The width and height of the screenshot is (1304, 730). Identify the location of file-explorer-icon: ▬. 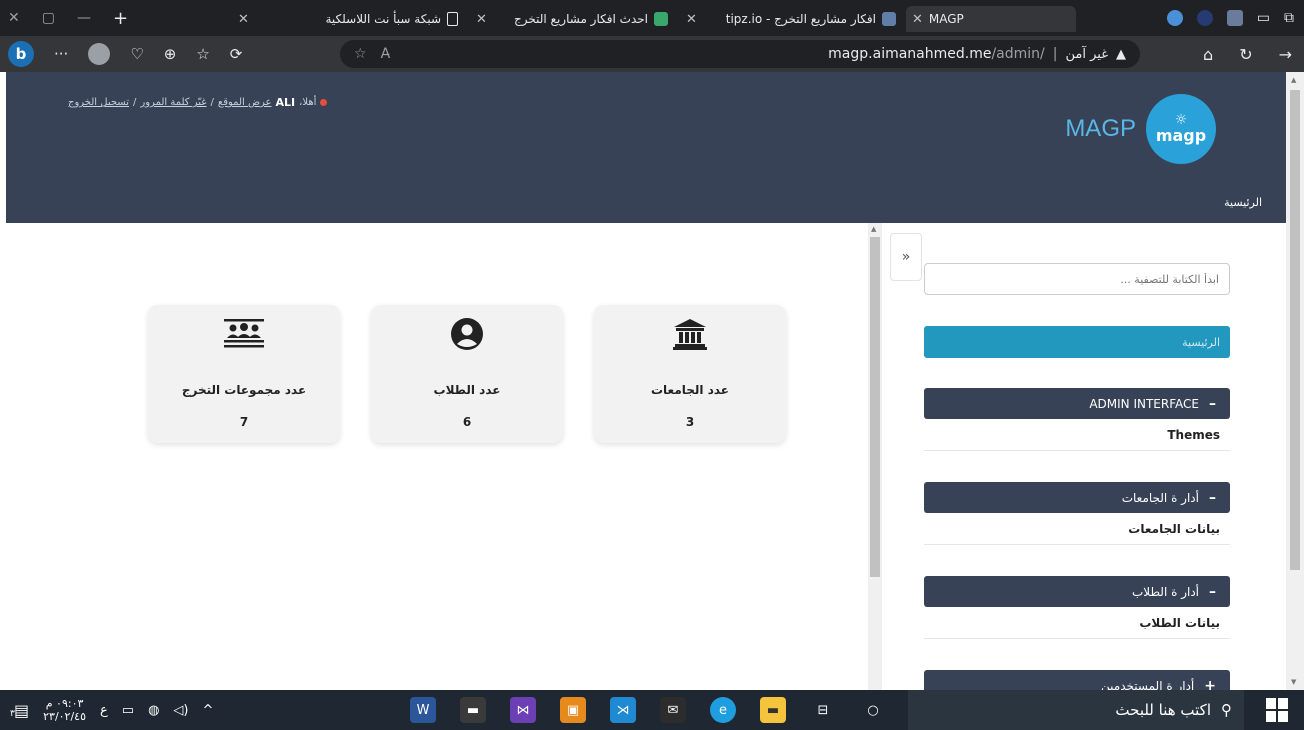
(773, 710).